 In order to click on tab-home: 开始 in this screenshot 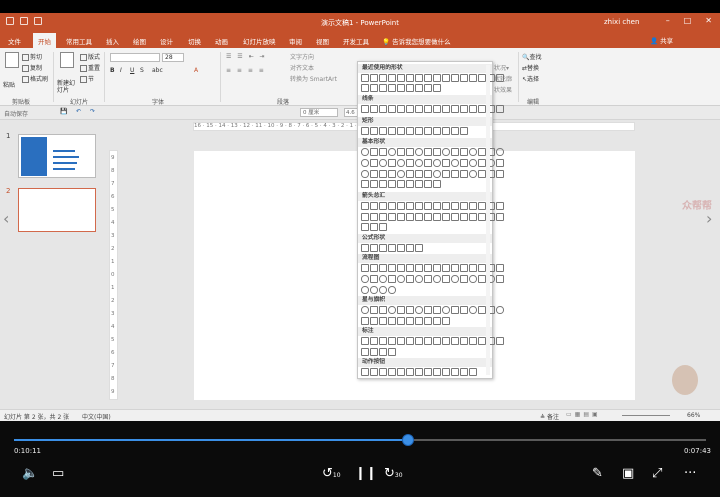, I will do `click(44, 40)`.